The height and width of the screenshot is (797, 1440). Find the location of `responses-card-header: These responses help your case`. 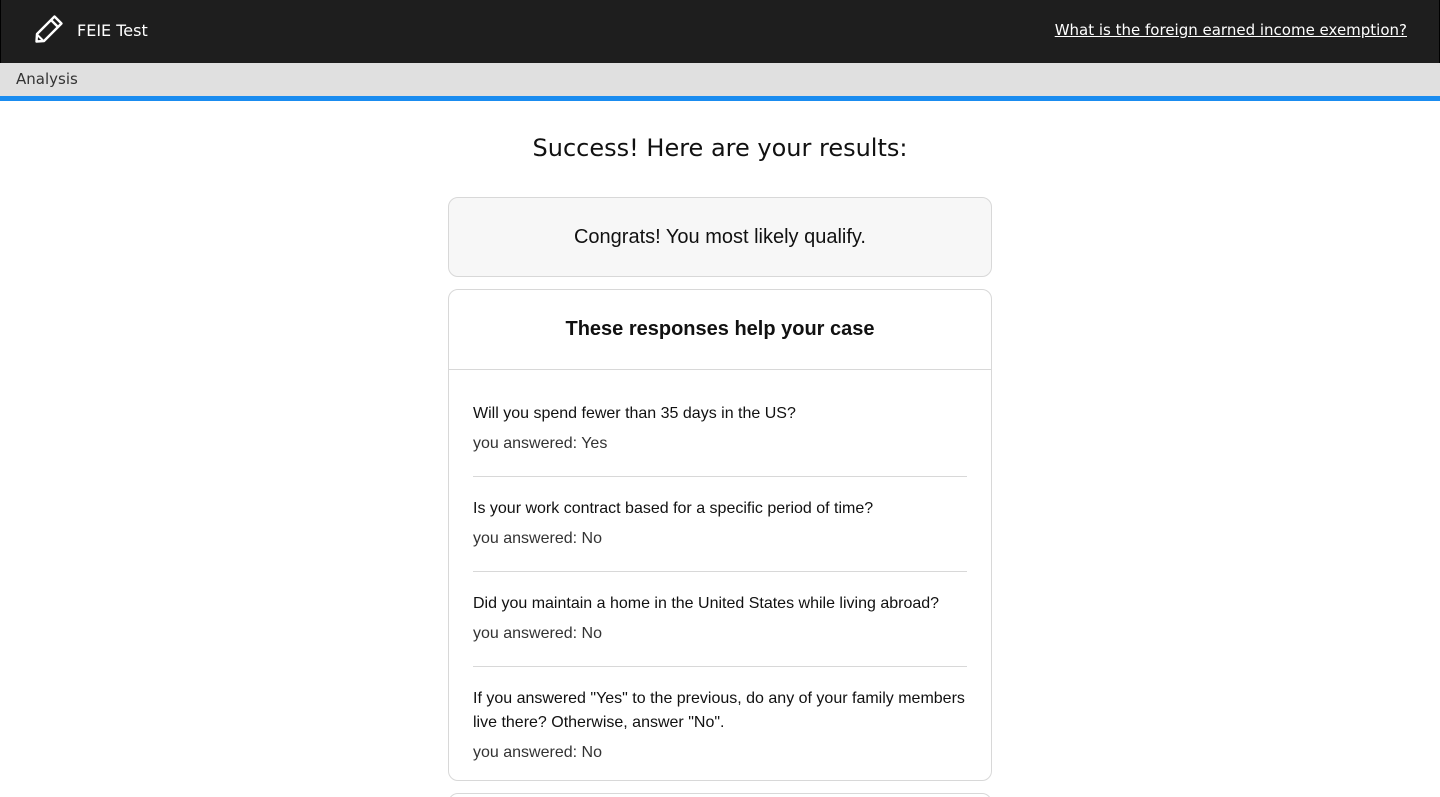

responses-card-header: These responses help your case is located at coordinates (720, 330).